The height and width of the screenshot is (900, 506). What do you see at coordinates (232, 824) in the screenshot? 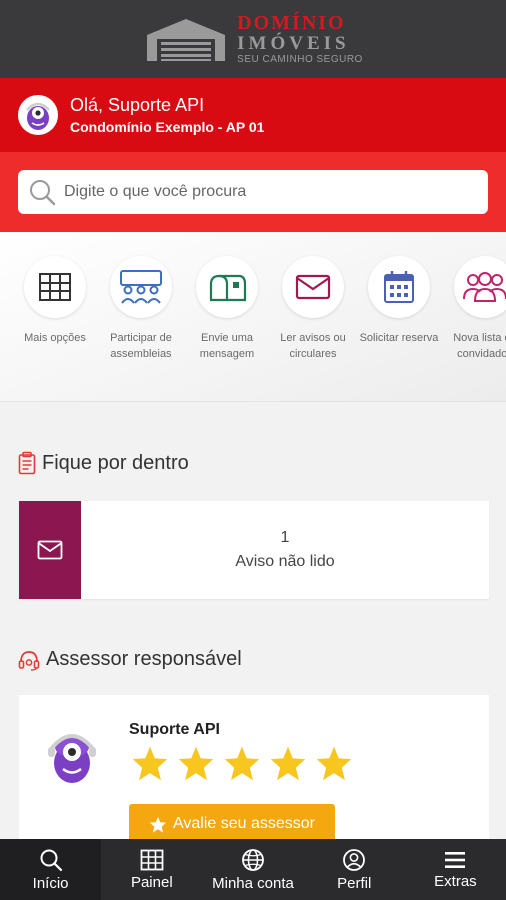
I see `rate-advisor-button: Avalie seu assessor` at bounding box center [232, 824].